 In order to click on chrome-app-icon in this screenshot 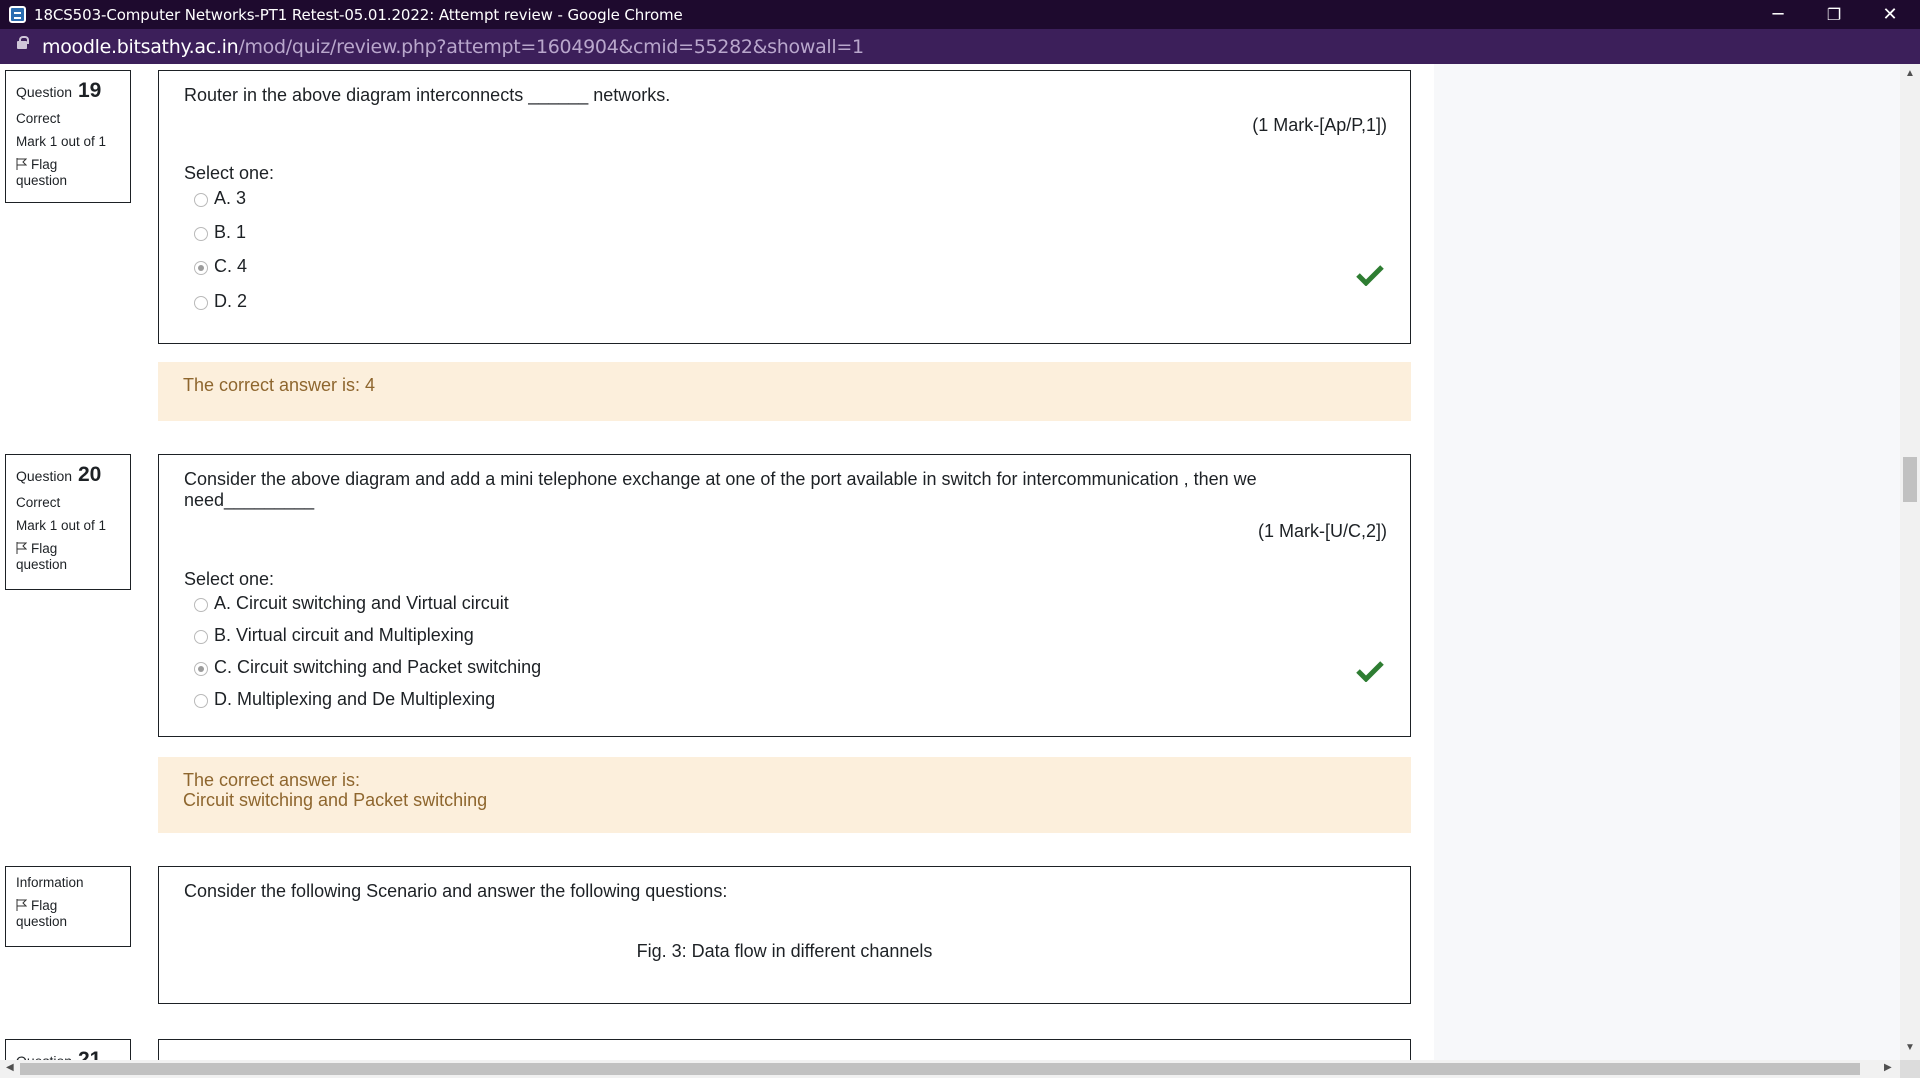, I will do `click(17, 14)`.